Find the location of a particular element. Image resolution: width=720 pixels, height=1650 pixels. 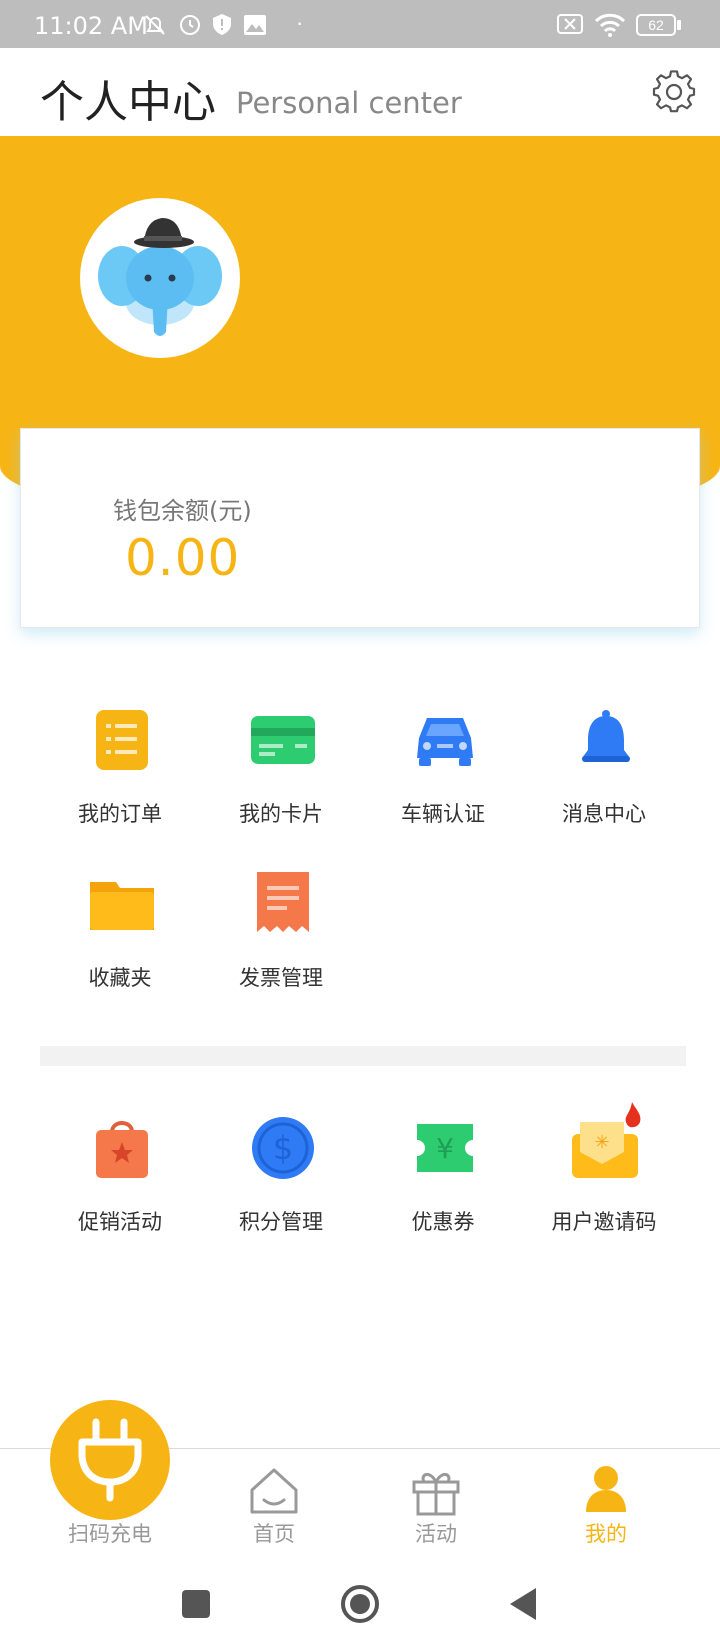

nav-label: 我的 is located at coordinates (606, 1534).